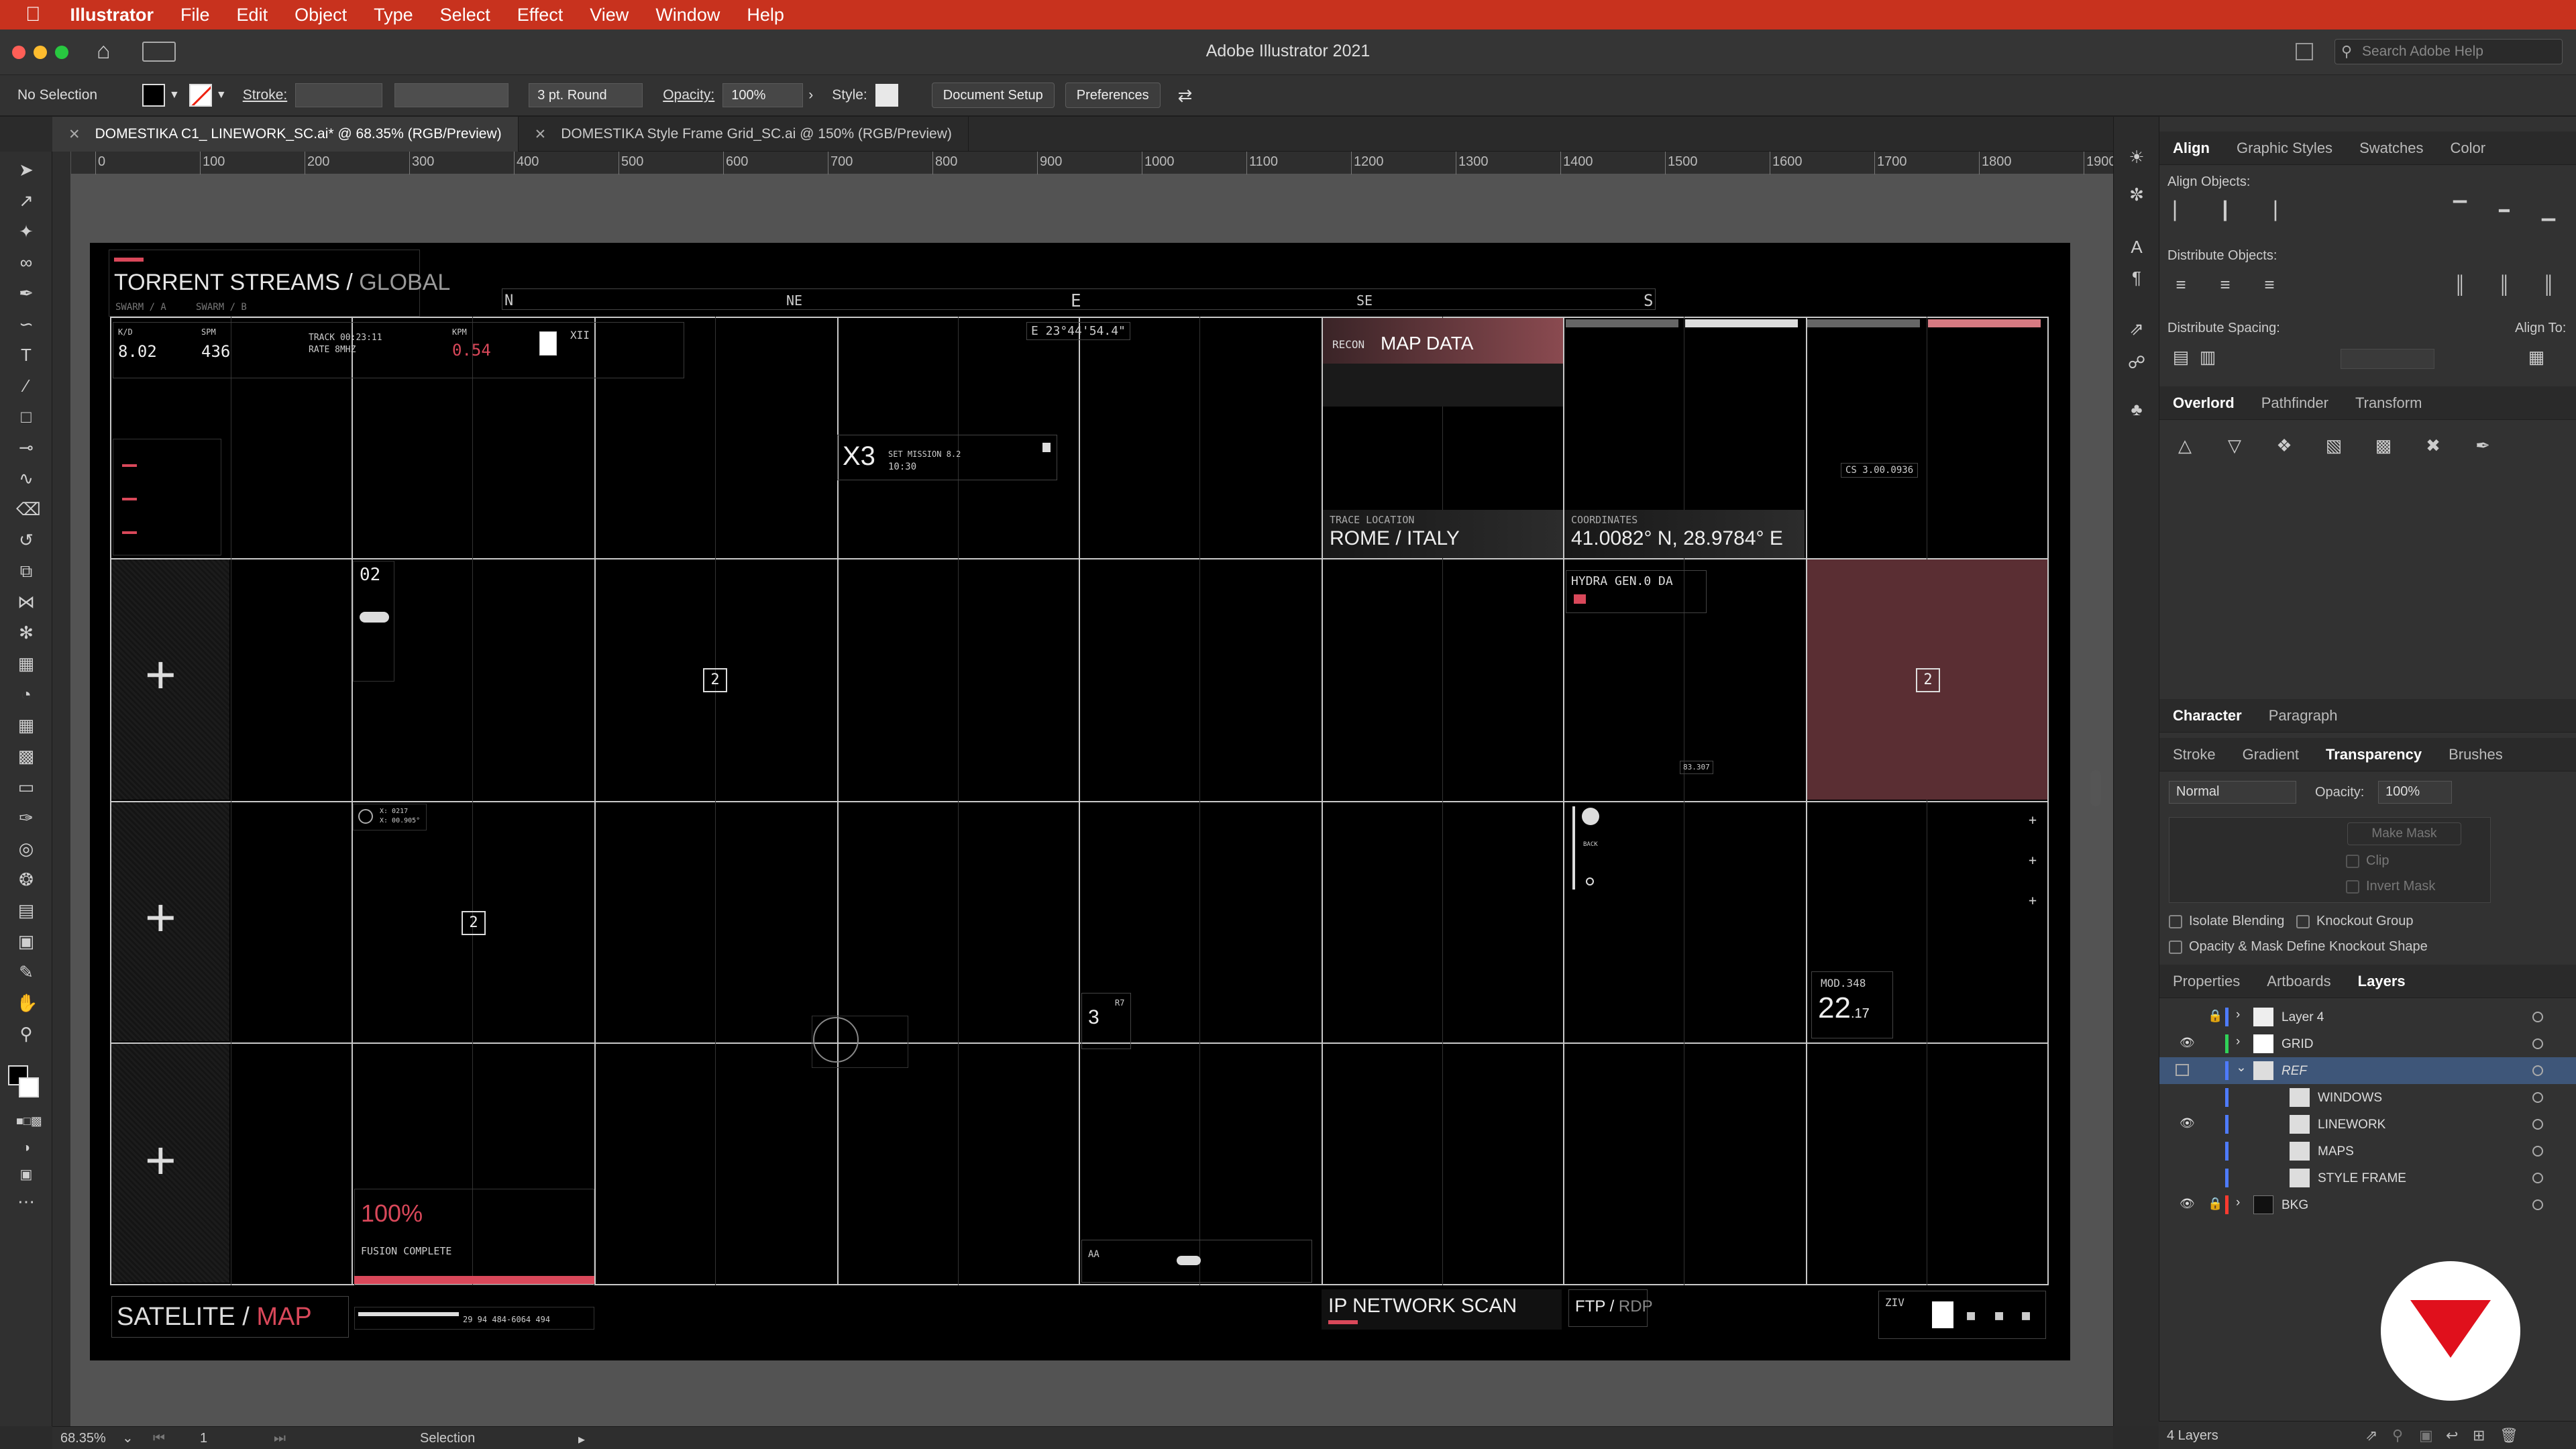 Image resolution: width=2576 pixels, height=1449 pixels. I want to click on screen-mode-icon: ▣, so click(26, 1175).